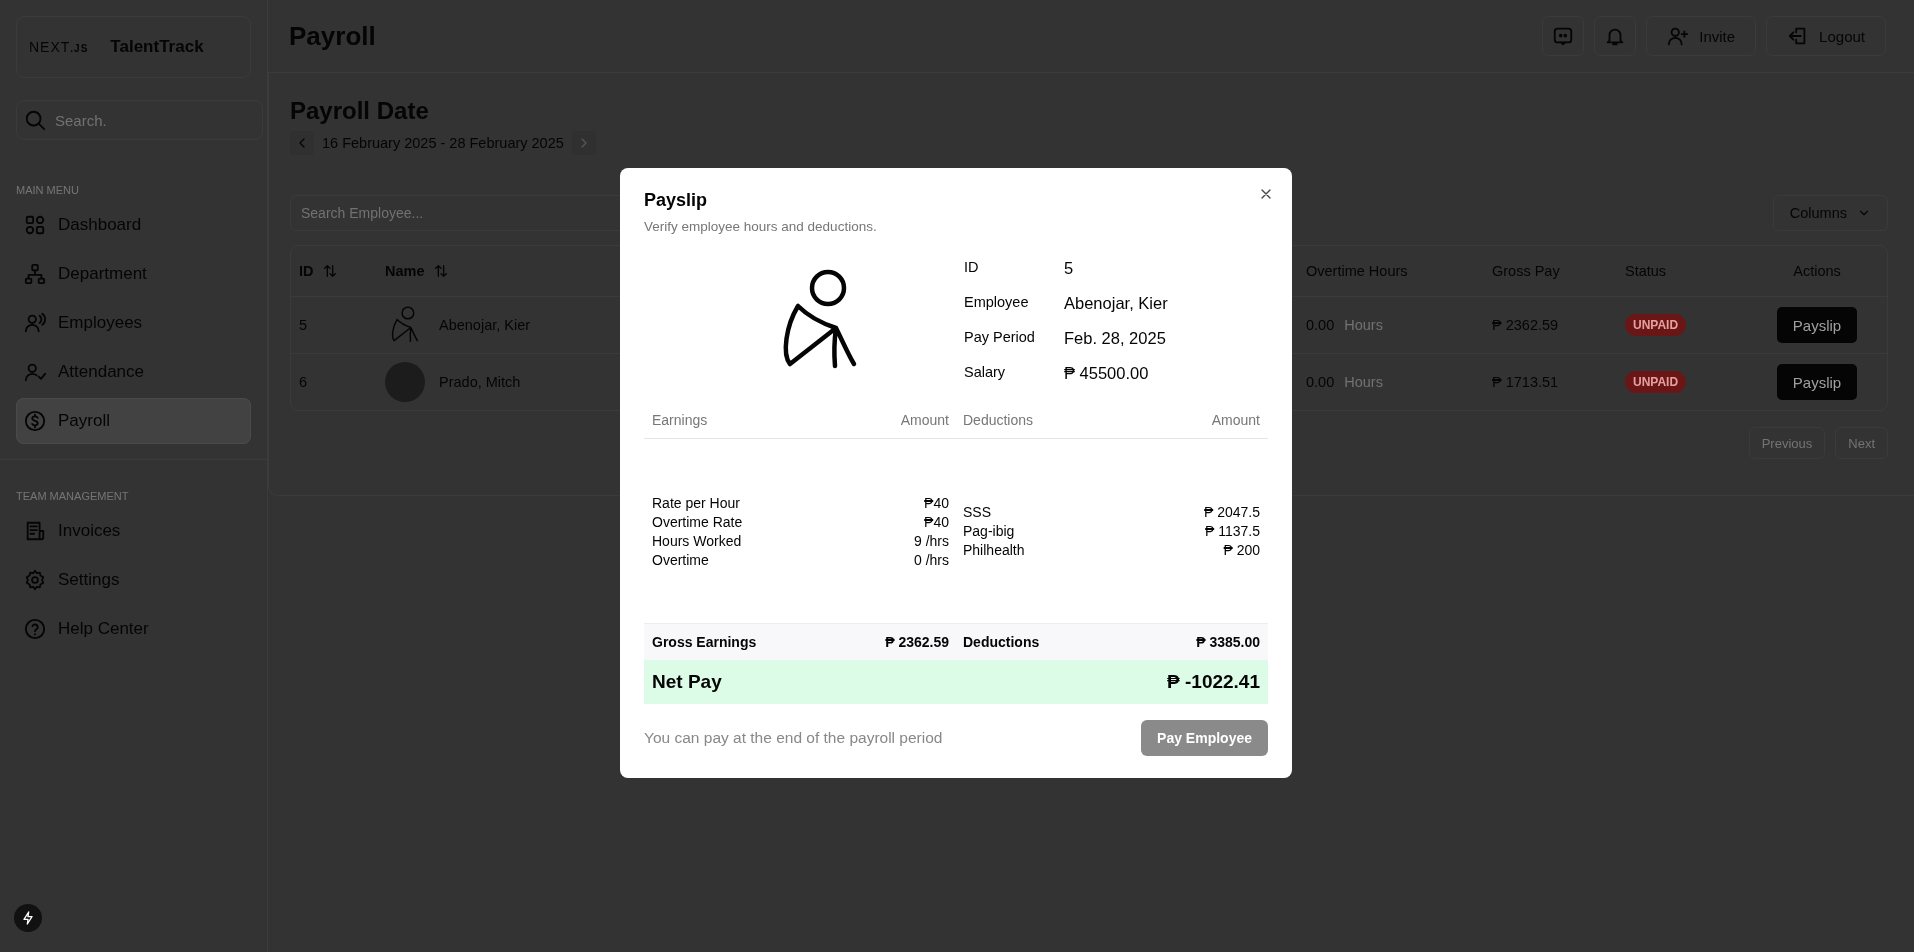 The width and height of the screenshot is (1914, 952). Describe the element at coordinates (1615, 36) in the screenshot. I see `notifications-button` at that location.